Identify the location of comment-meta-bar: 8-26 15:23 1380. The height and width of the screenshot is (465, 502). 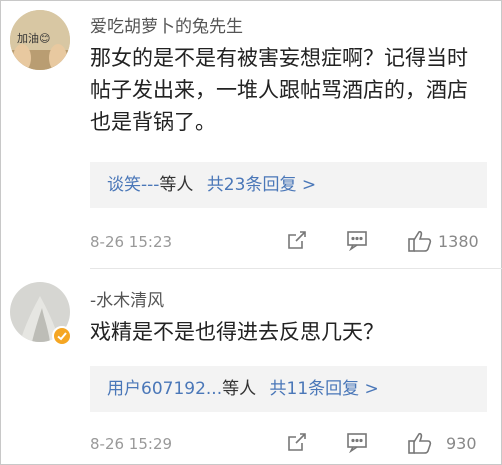
(288, 242).